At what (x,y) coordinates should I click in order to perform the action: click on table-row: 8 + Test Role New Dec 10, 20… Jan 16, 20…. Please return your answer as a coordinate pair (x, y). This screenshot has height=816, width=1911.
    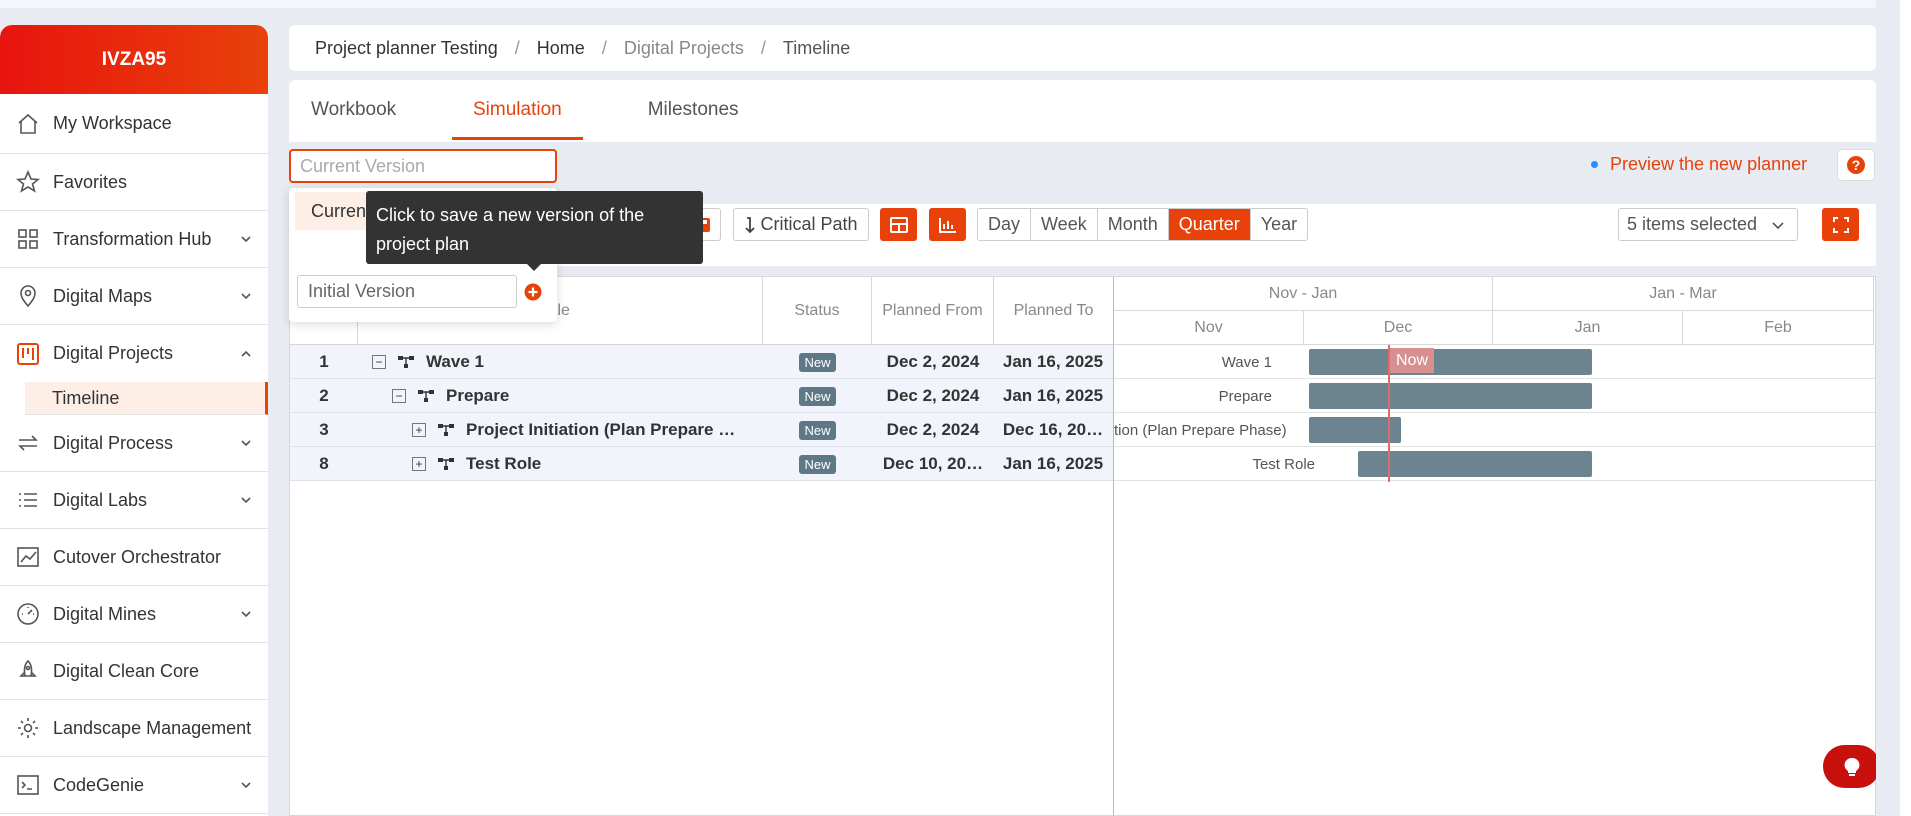
    Looking at the image, I should click on (702, 464).